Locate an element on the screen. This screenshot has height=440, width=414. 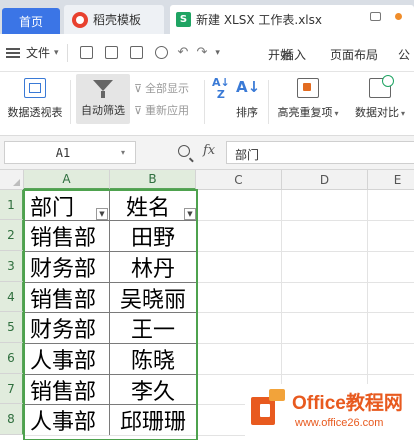
data-compare-button: 数据对比 ▾ is located at coordinates (380, 97).